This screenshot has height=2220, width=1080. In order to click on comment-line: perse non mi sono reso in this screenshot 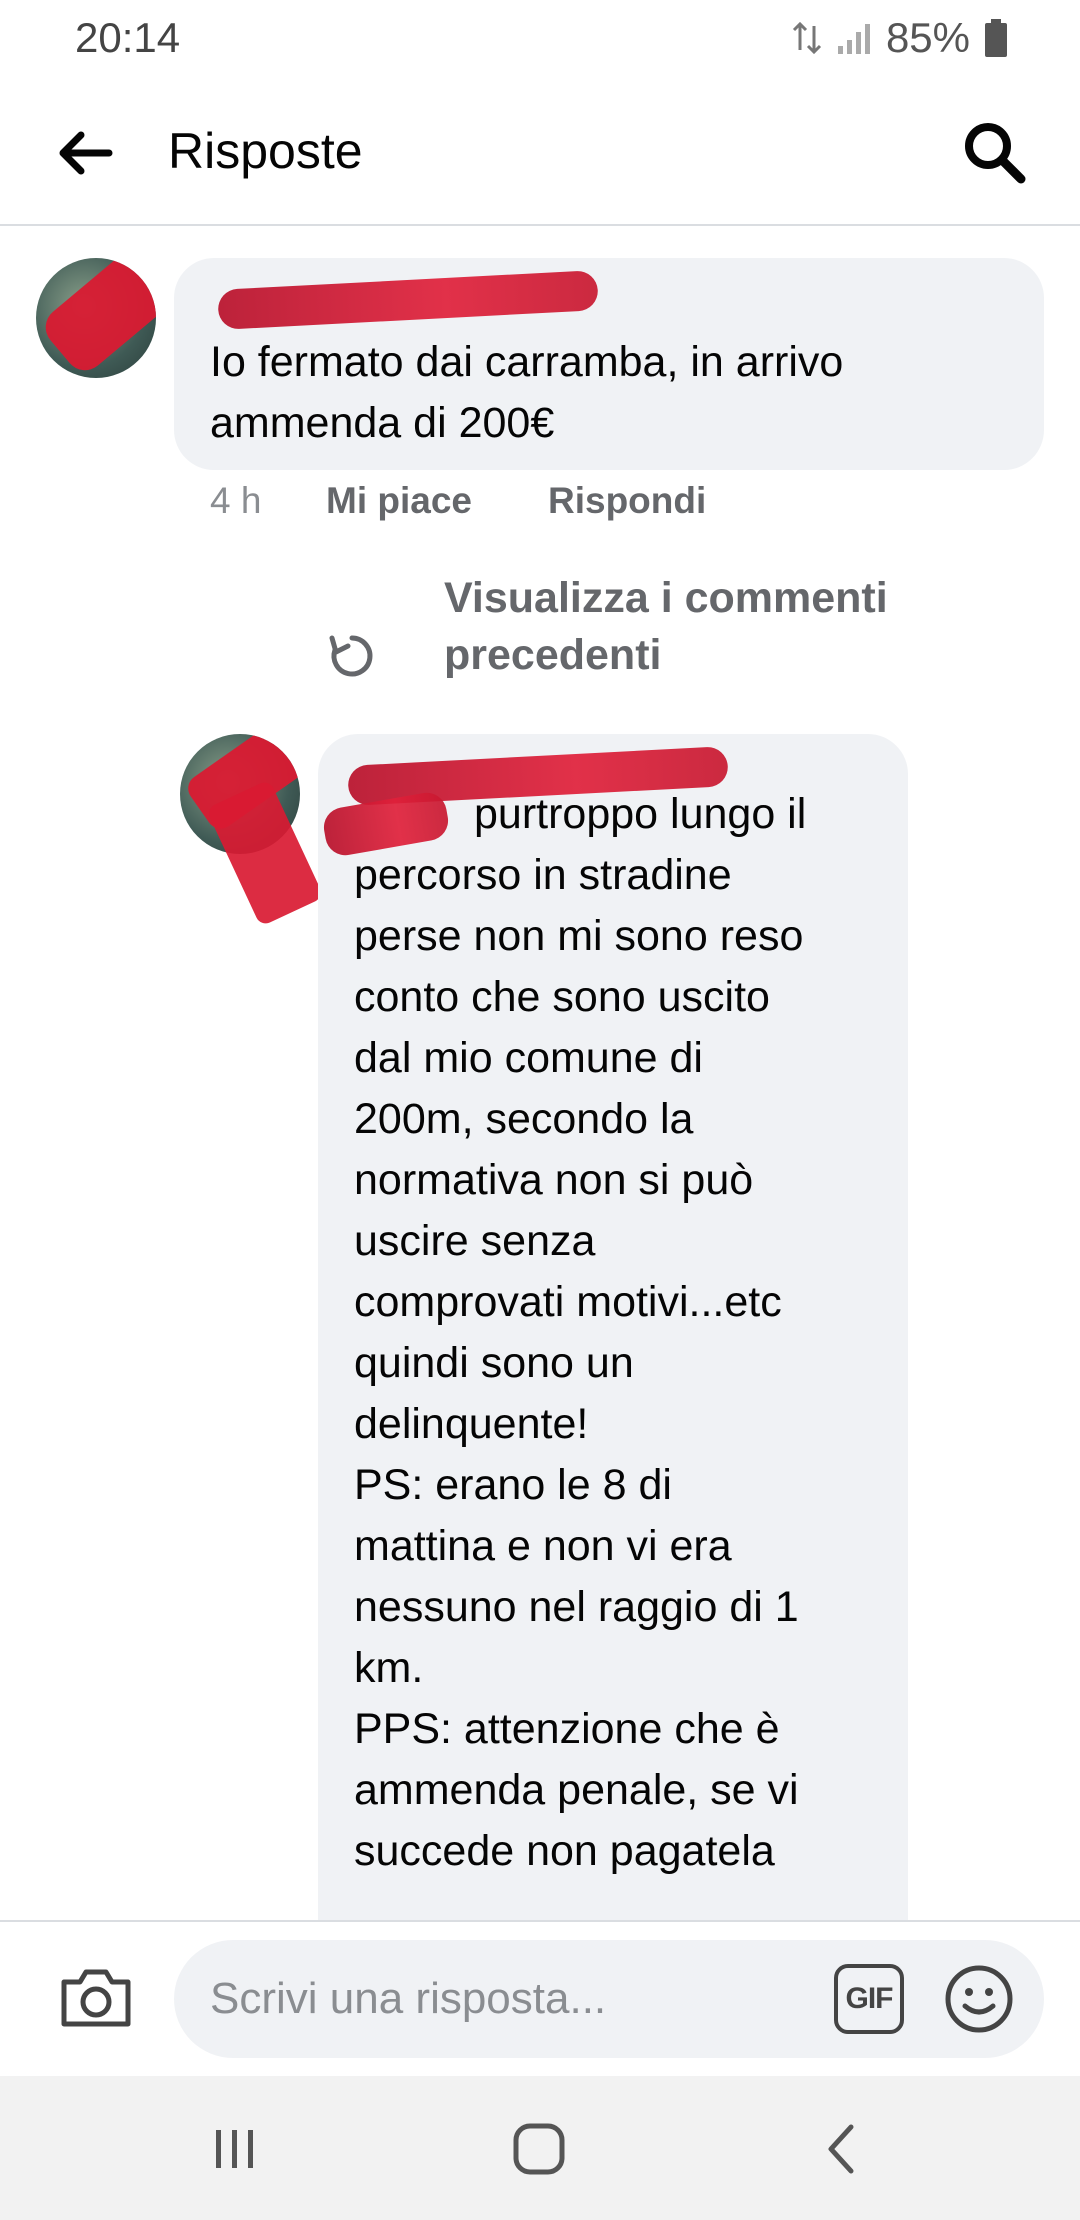, I will do `click(579, 936)`.